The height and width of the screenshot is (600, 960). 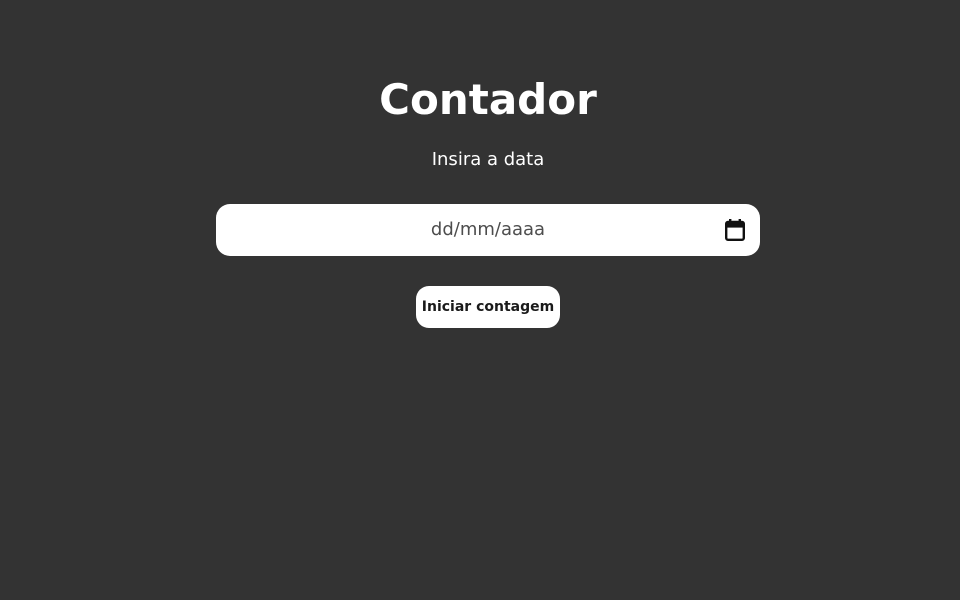 What do you see at coordinates (488, 99) in the screenshot?
I see `page-title: Contador` at bounding box center [488, 99].